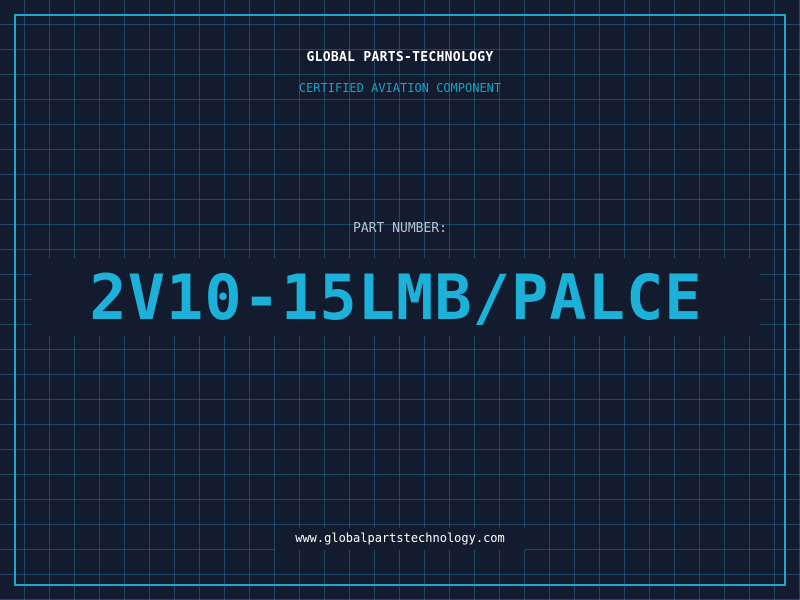 The height and width of the screenshot is (600, 800). What do you see at coordinates (400, 228) in the screenshot?
I see `part-number-label: PART NUMBER:` at bounding box center [400, 228].